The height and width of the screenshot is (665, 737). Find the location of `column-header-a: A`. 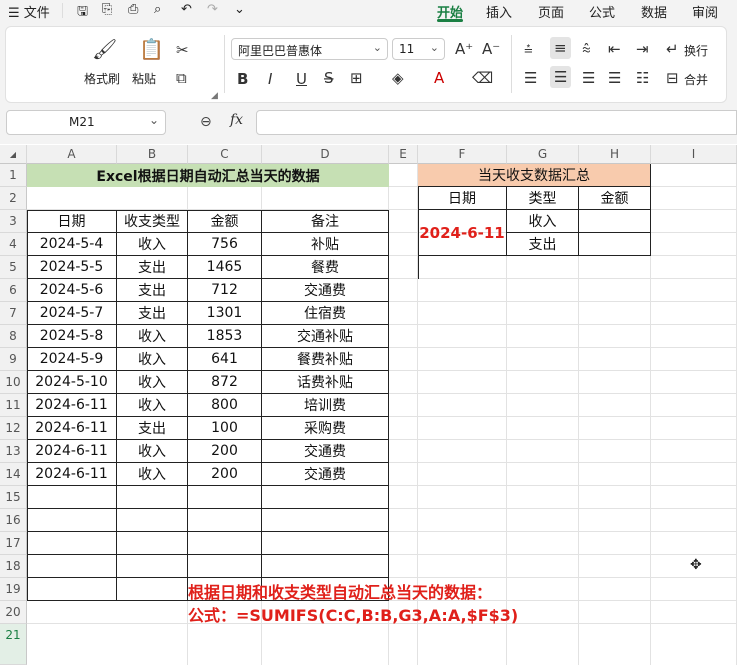

column-header-a: A is located at coordinates (72, 154).